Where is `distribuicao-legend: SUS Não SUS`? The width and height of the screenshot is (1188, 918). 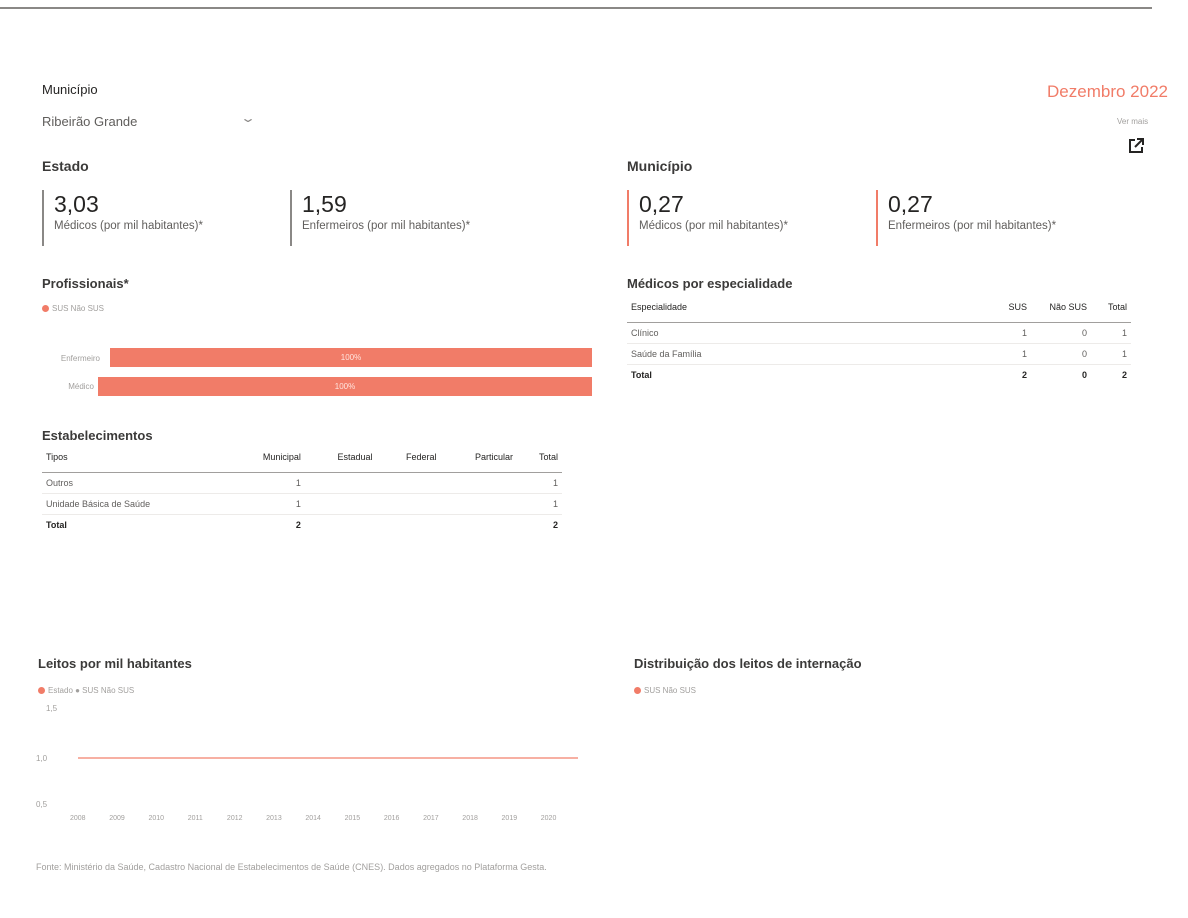 distribuicao-legend: SUS Não SUS is located at coordinates (665, 690).